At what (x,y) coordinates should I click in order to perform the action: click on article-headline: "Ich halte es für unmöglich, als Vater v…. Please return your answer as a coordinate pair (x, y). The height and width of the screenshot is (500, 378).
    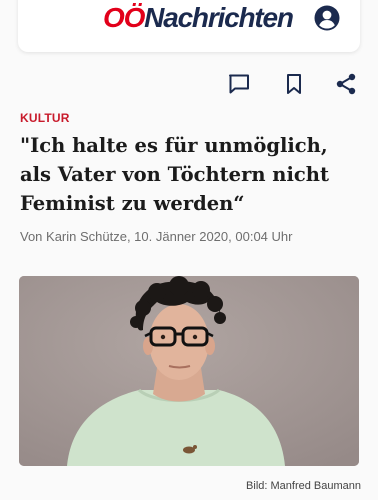
    Looking at the image, I should click on (174, 174).